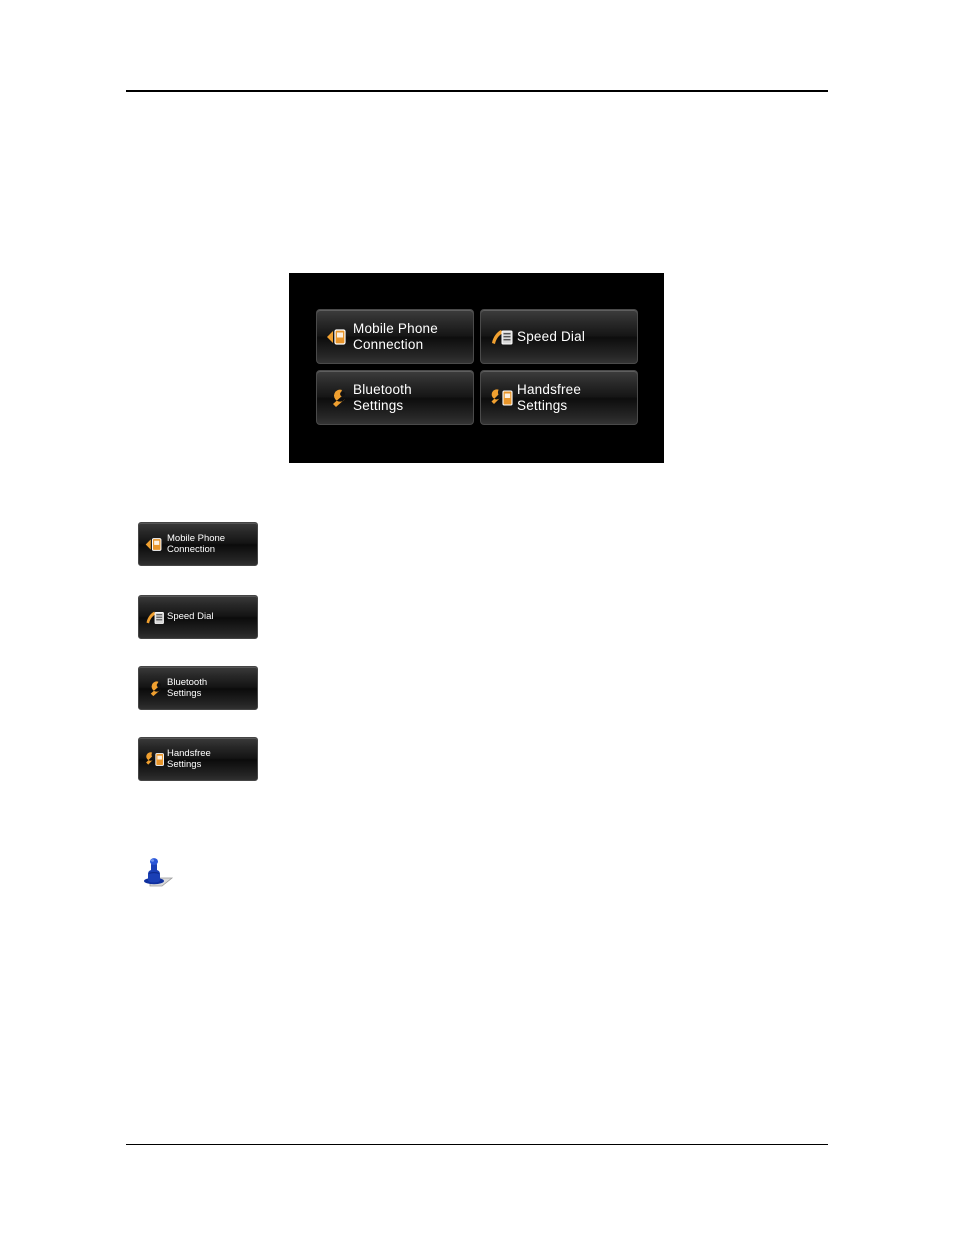 The image size is (954, 1235). What do you see at coordinates (158, 870) in the screenshot?
I see `blue-pushpin-note-icon` at bounding box center [158, 870].